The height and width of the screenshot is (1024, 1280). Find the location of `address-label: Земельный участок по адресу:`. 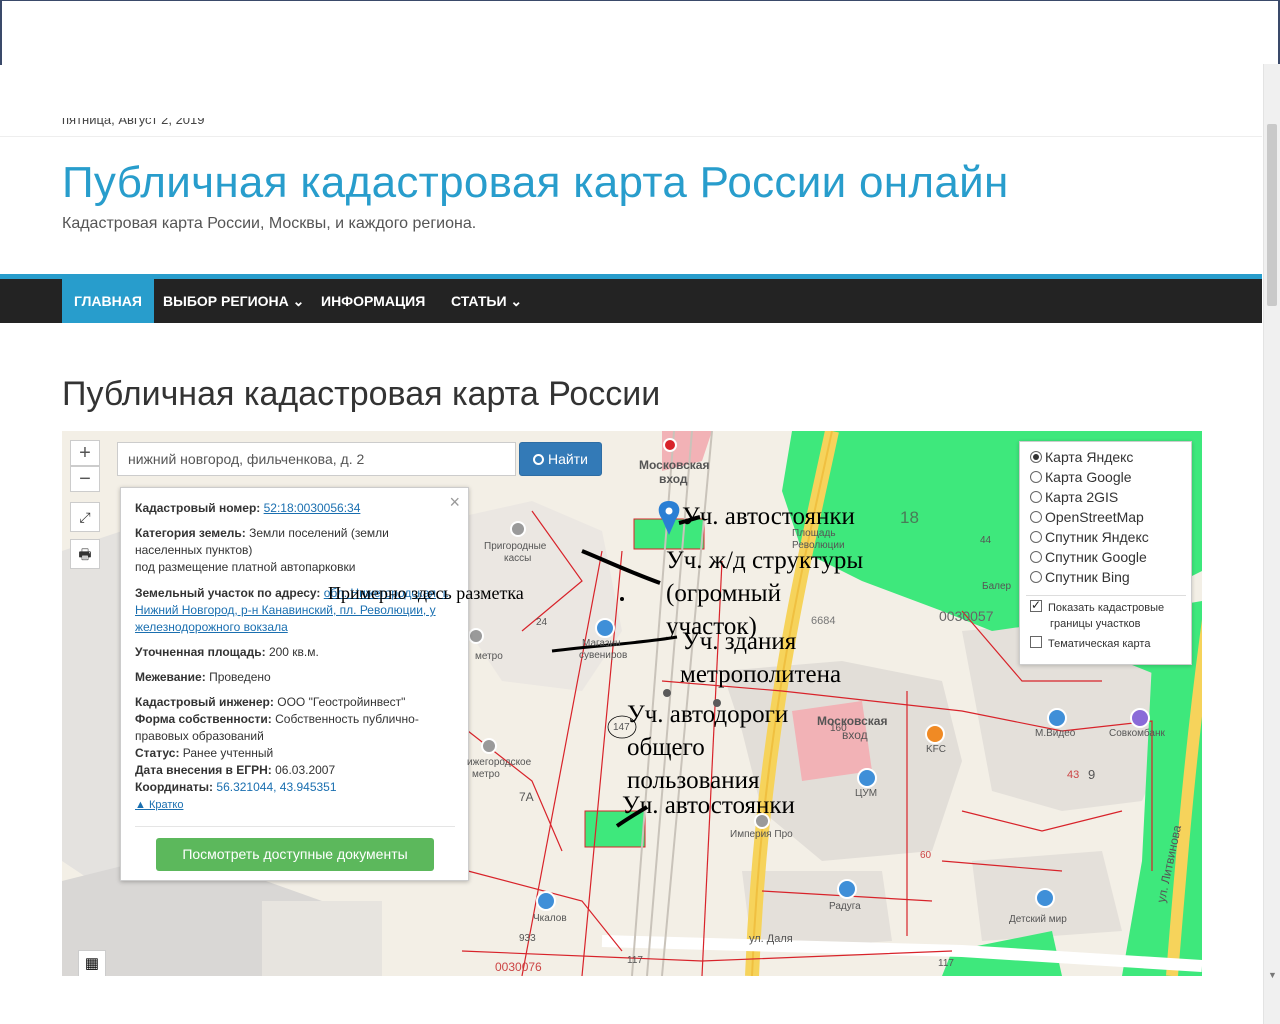

address-label: Земельный участок по адресу: is located at coordinates (228, 593).